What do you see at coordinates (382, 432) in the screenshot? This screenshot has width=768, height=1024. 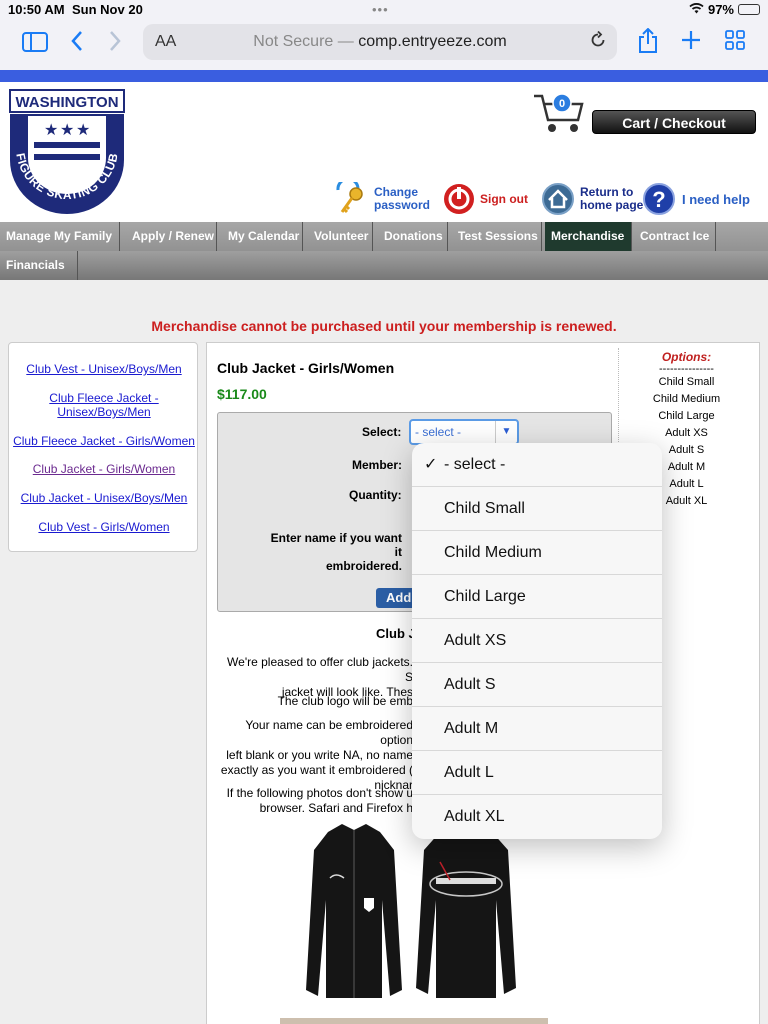 I see `select-label: Select:` at bounding box center [382, 432].